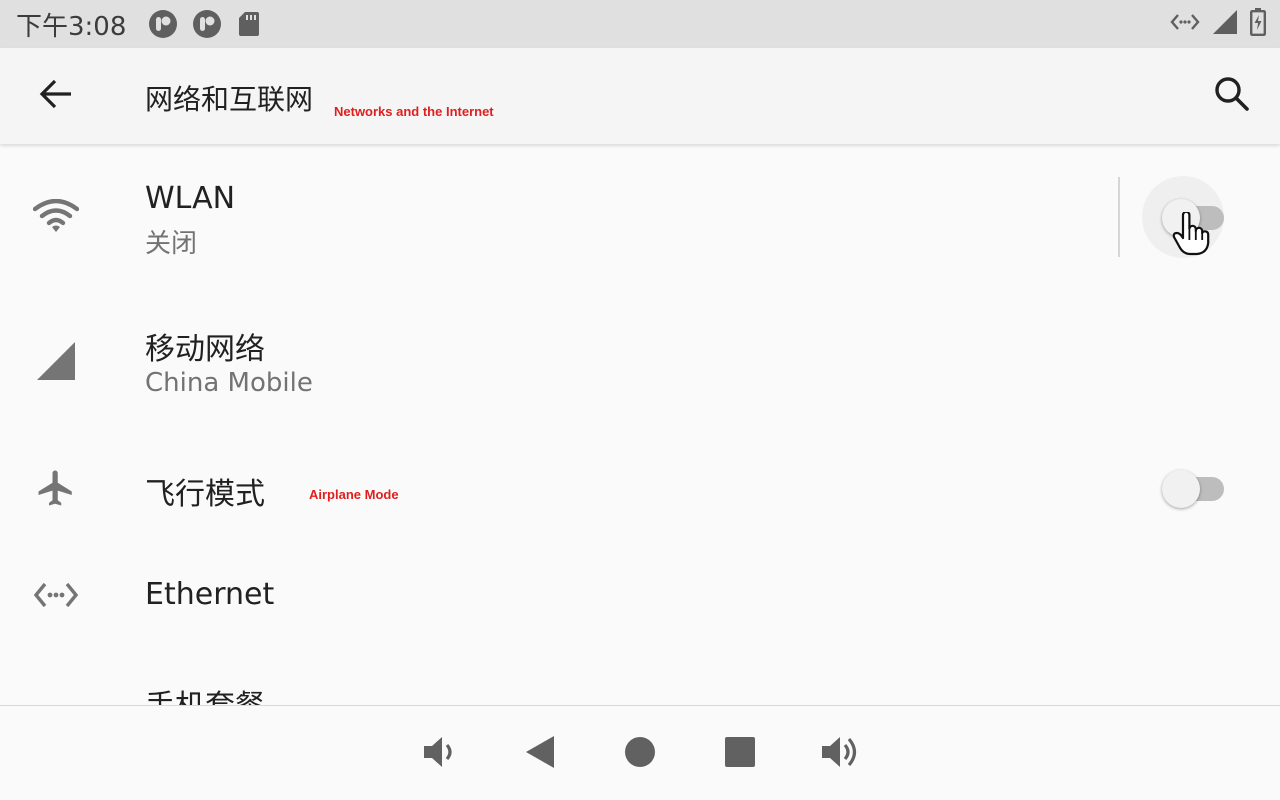 The width and height of the screenshot is (1280, 800). What do you see at coordinates (640, 24) in the screenshot?
I see `status-bar: 下午3:08` at bounding box center [640, 24].